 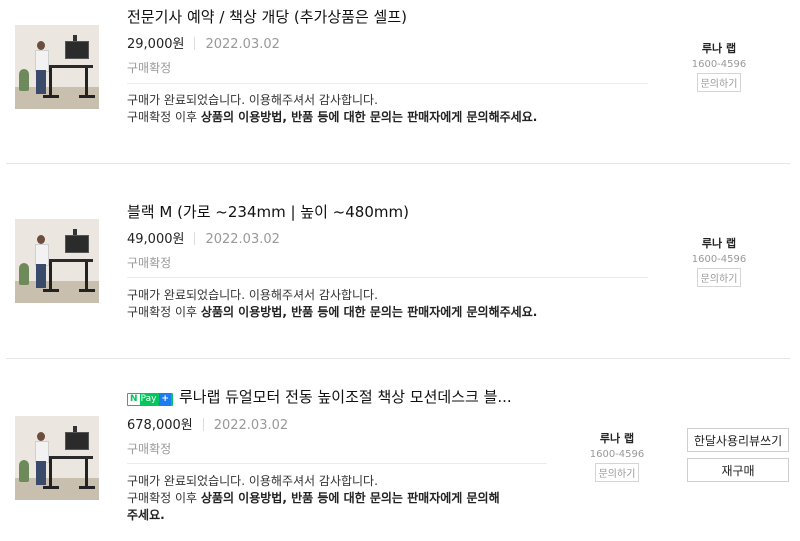 What do you see at coordinates (203, 237) in the screenshot?
I see `price-date-line: 49,000원 2022.03.02` at bounding box center [203, 237].